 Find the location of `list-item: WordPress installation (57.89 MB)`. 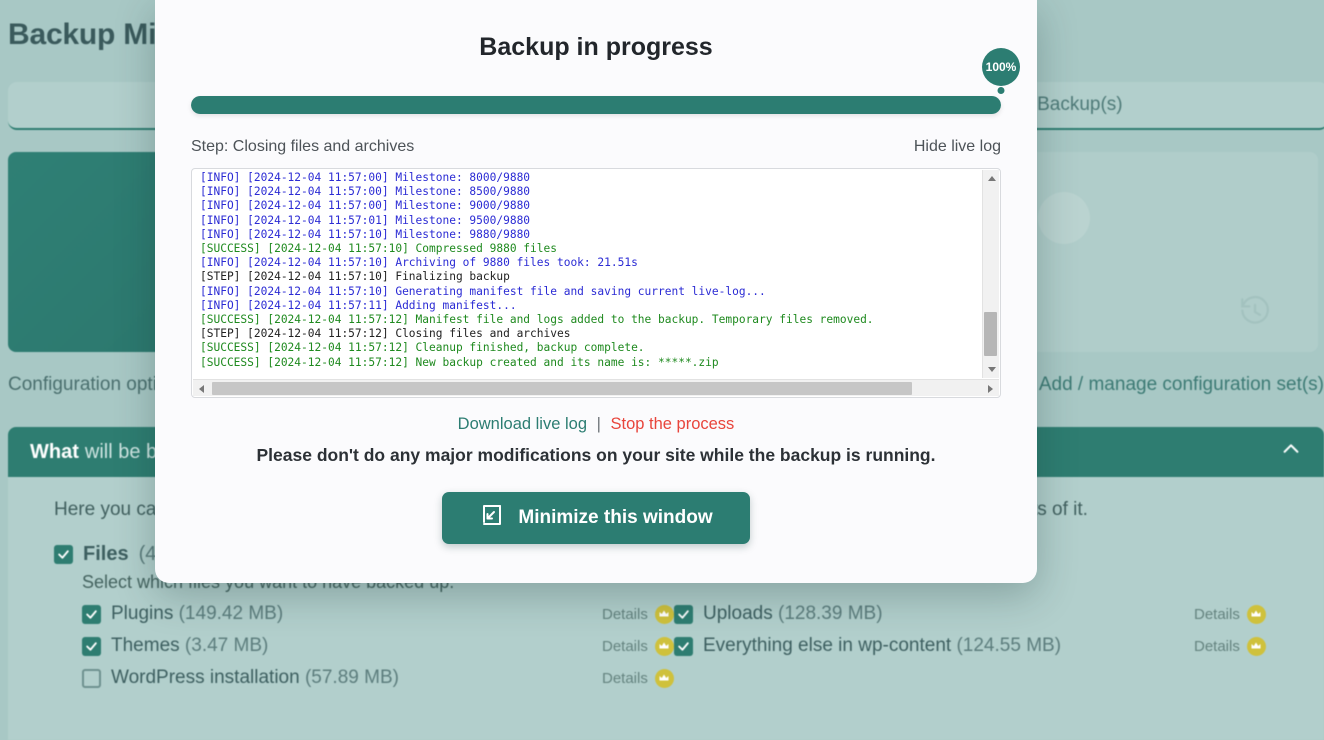

list-item: WordPress installation (57.89 MB) is located at coordinates (342, 678).